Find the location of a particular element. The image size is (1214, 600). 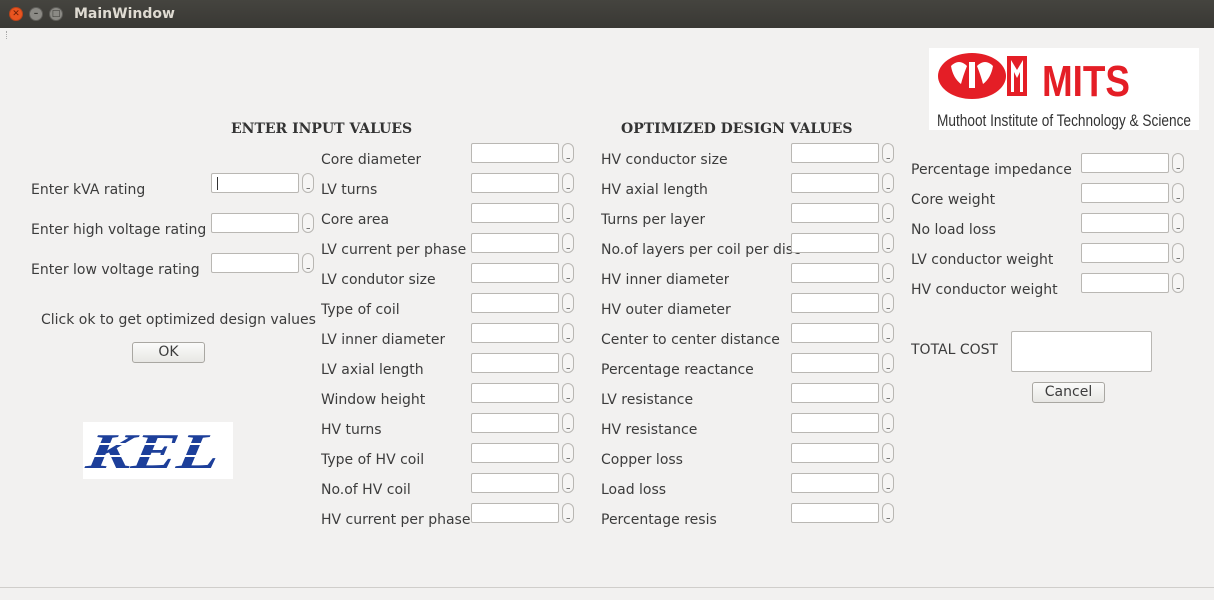

hv-current-per-phase-spin-icon is located at coordinates (568, 513).